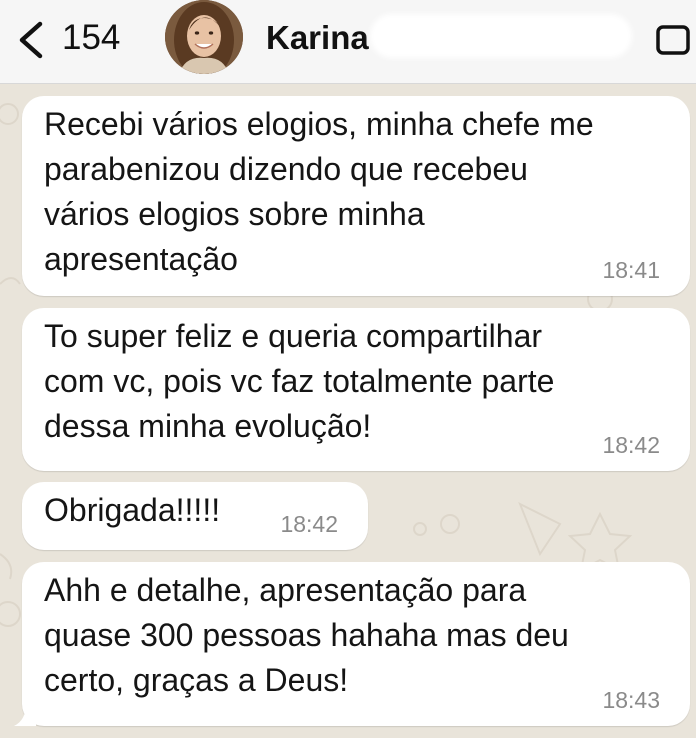  What do you see at coordinates (195, 516) in the screenshot?
I see `message-bubble: Obrigada!!!!! 18:42` at bounding box center [195, 516].